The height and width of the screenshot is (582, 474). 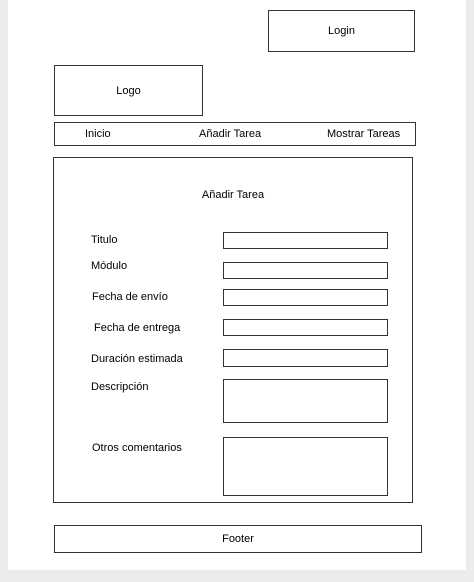 I want to click on form-title: Añadir Tarea, so click(x=233, y=195).